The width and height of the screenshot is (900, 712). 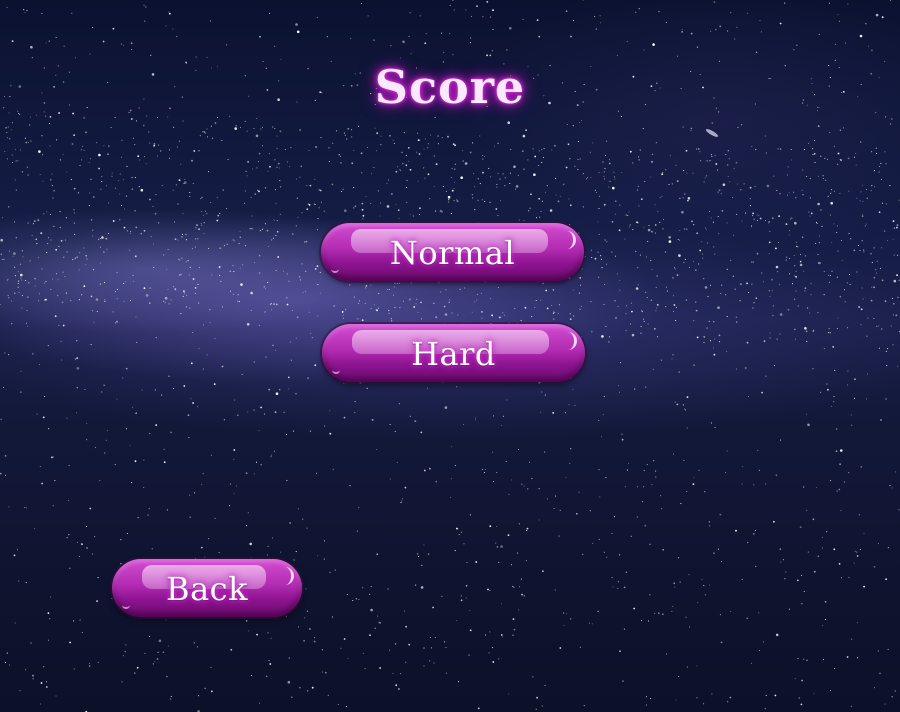 I want to click on normal-button: Normal, so click(x=452, y=252).